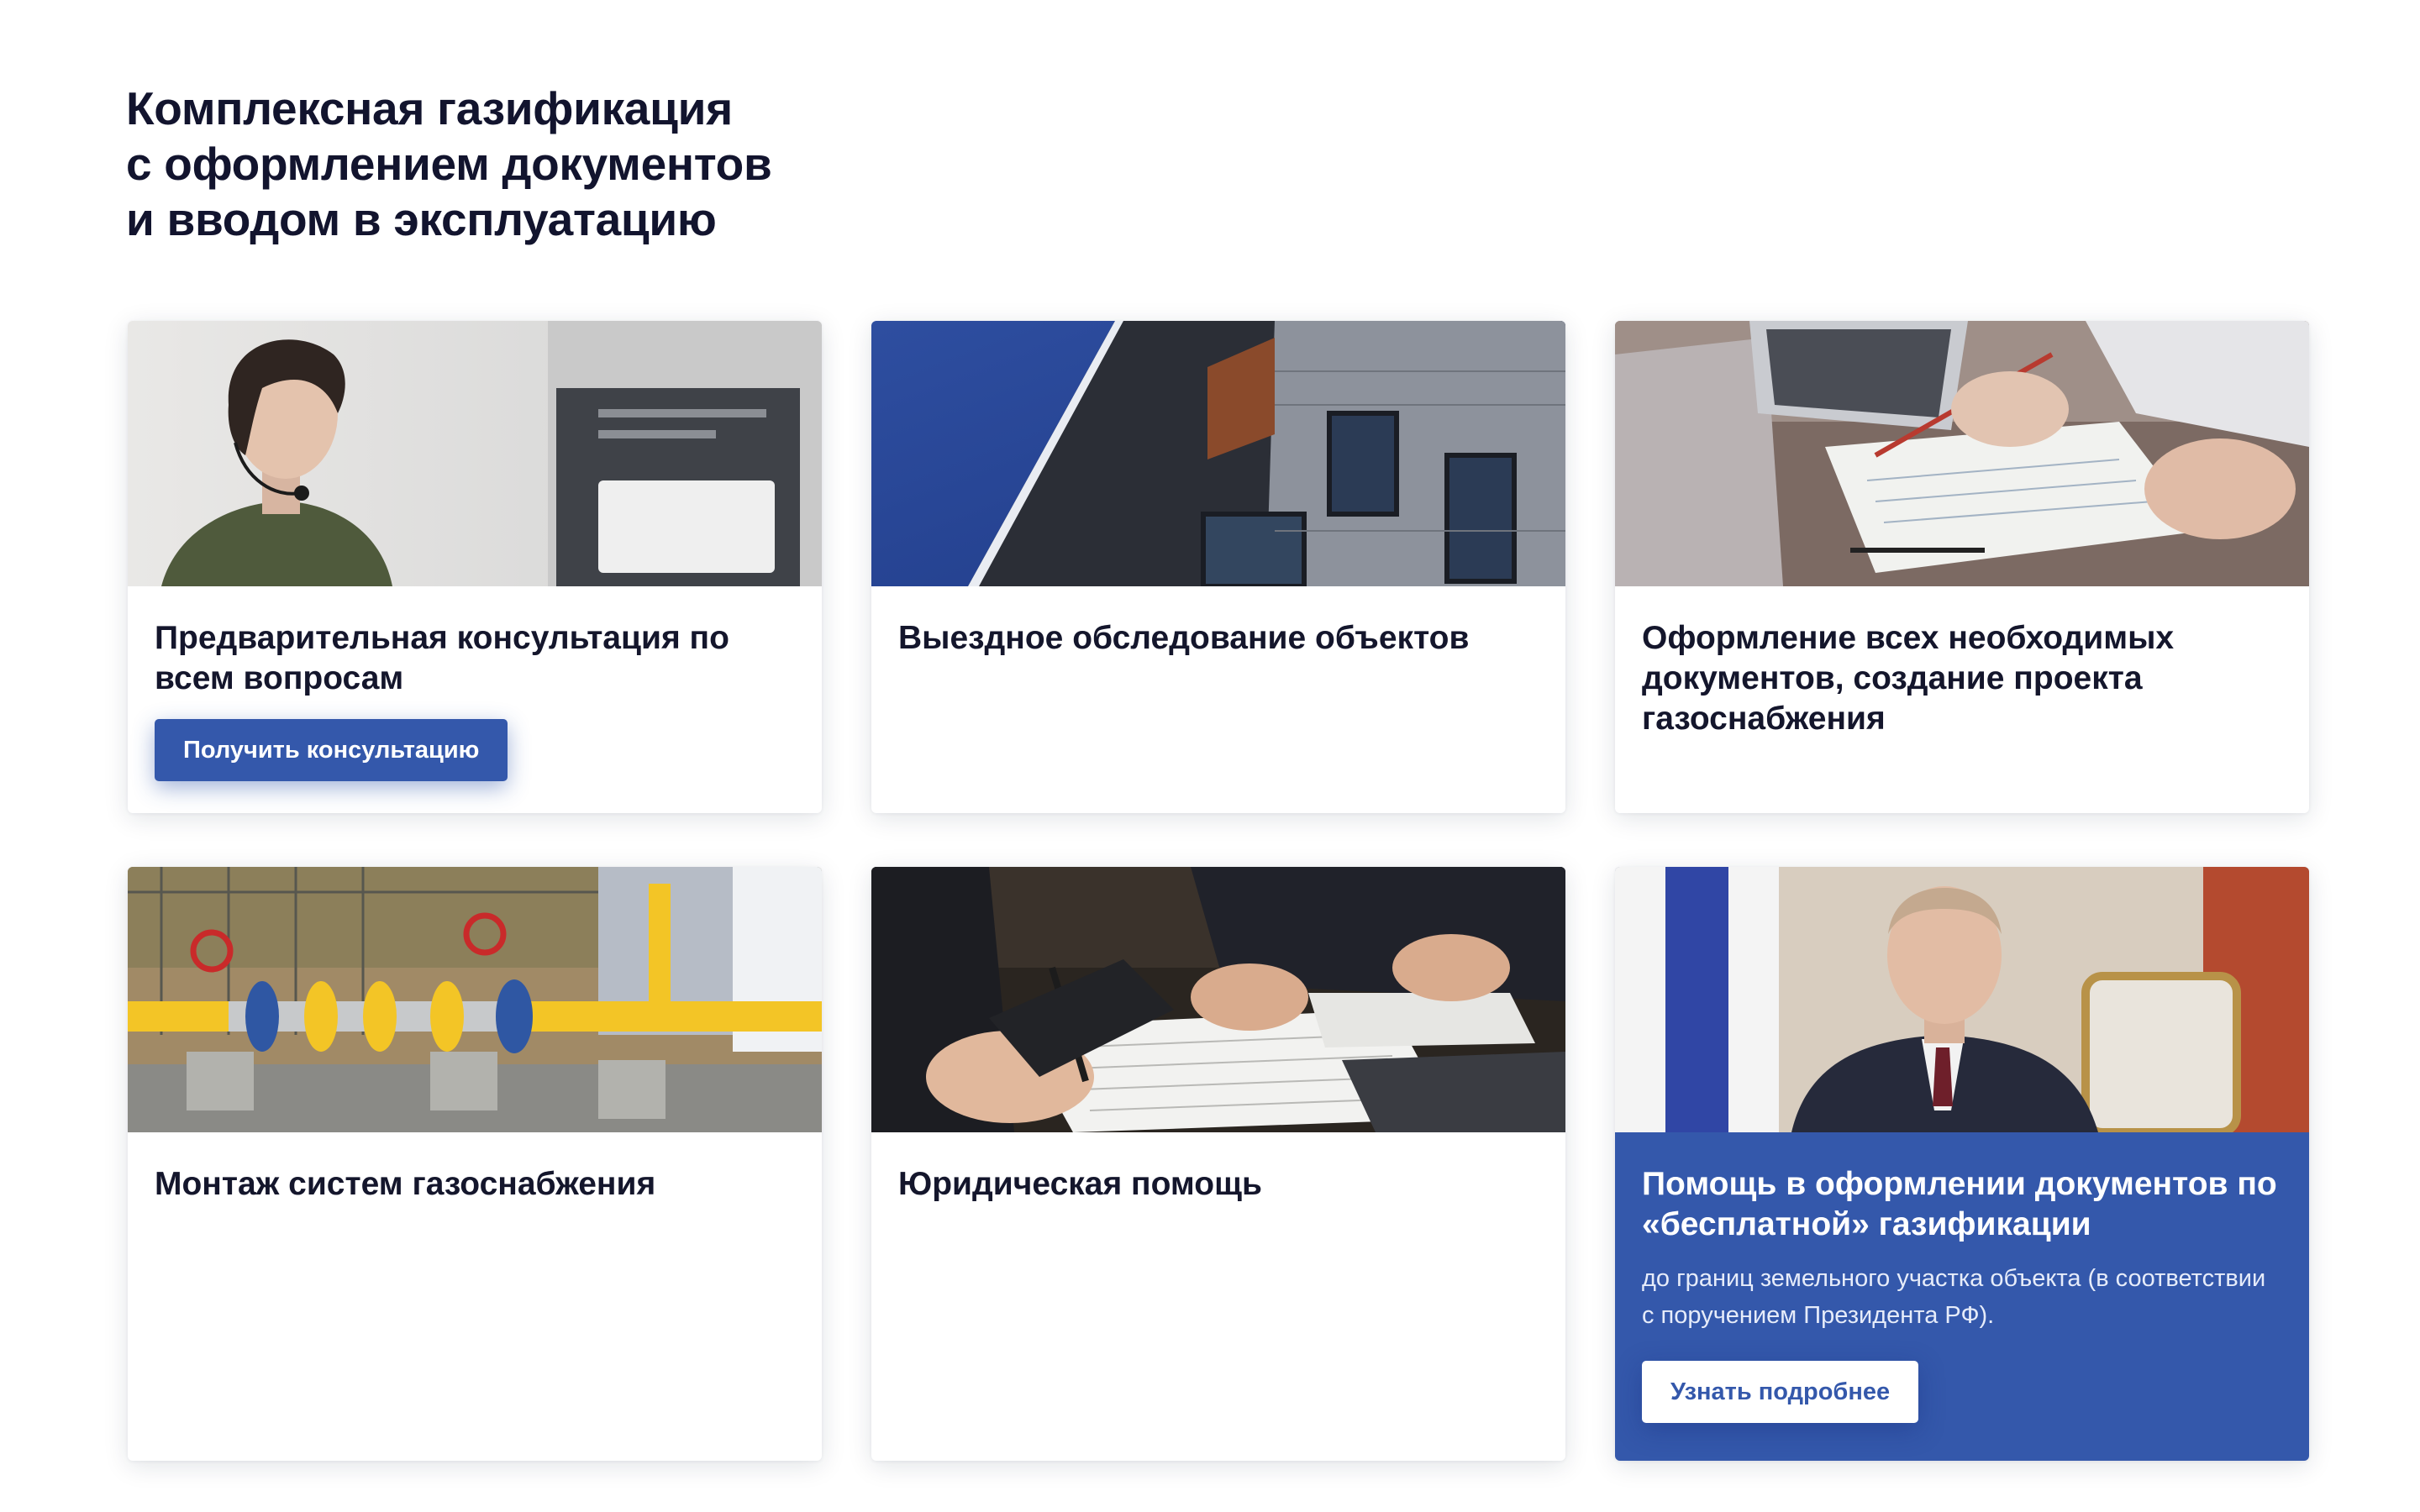 The height and width of the screenshot is (1512, 2420). I want to click on section-title-line: и вводом в эксплуатацию, so click(421, 219).